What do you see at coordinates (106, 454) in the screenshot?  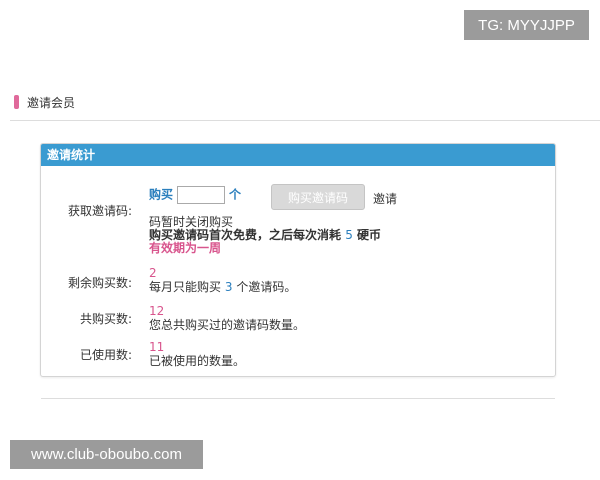 I see `url-watermark: www.club-oboubo.com` at bounding box center [106, 454].